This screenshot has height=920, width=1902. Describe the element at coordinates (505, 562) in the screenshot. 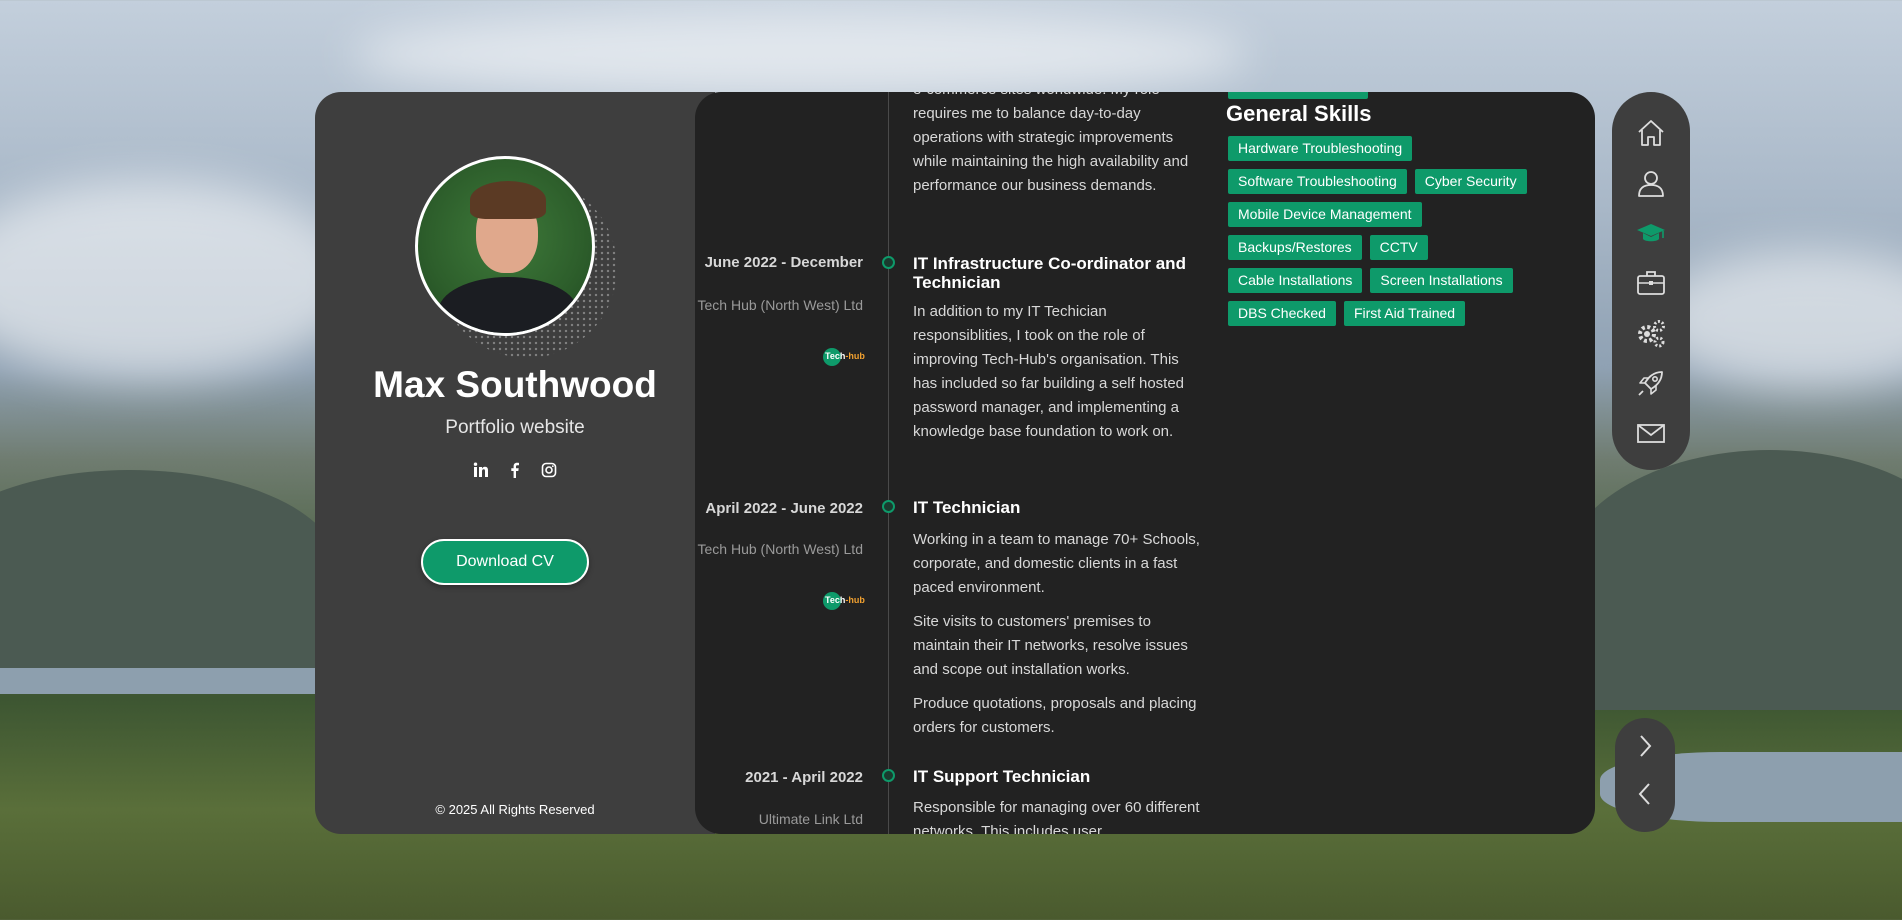

I see `download-cv-button: Download CV` at that location.